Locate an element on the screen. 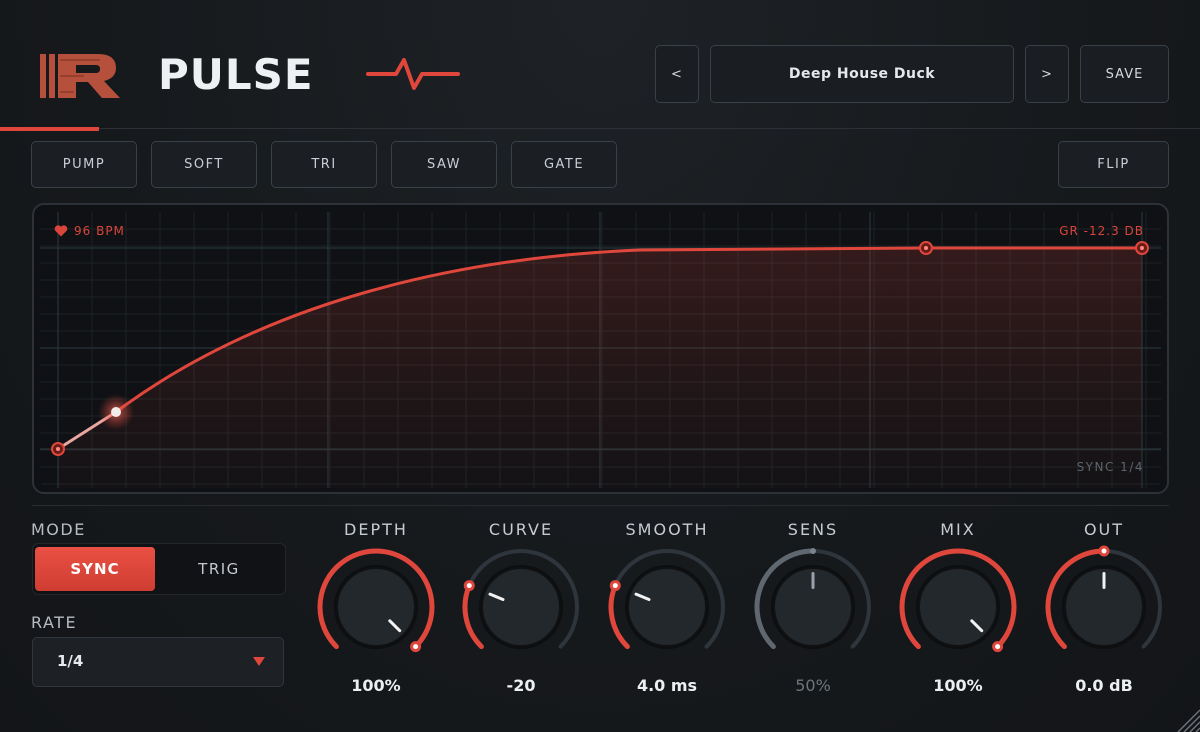  preset-name-display: Deep House Duck is located at coordinates (862, 74).